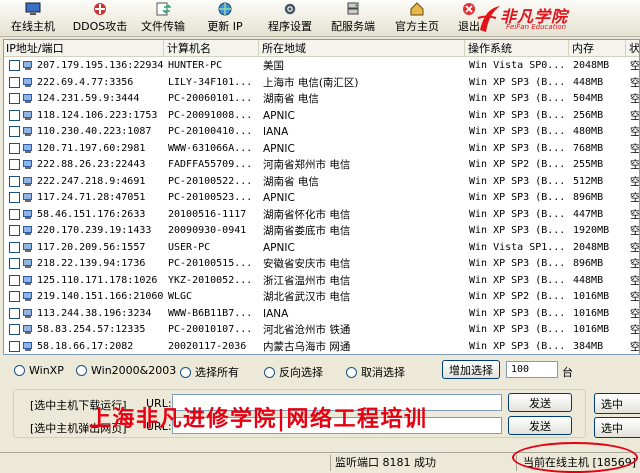 The height and width of the screenshot is (473, 640). I want to click on watermark-text: 上海非凡进修学院|网络工程培训, so click(258, 419).